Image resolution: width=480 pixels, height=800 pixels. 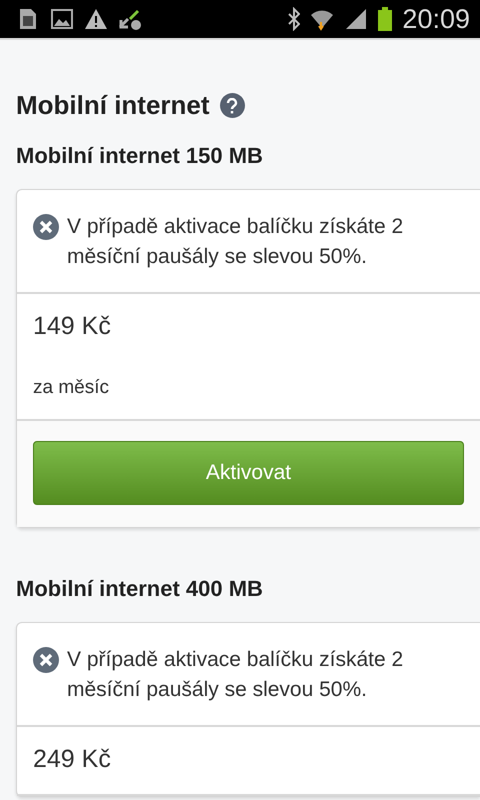 What do you see at coordinates (294, 19) in the screenshot?
I see `bluetooth-icon` at bounding box center [294, 19].